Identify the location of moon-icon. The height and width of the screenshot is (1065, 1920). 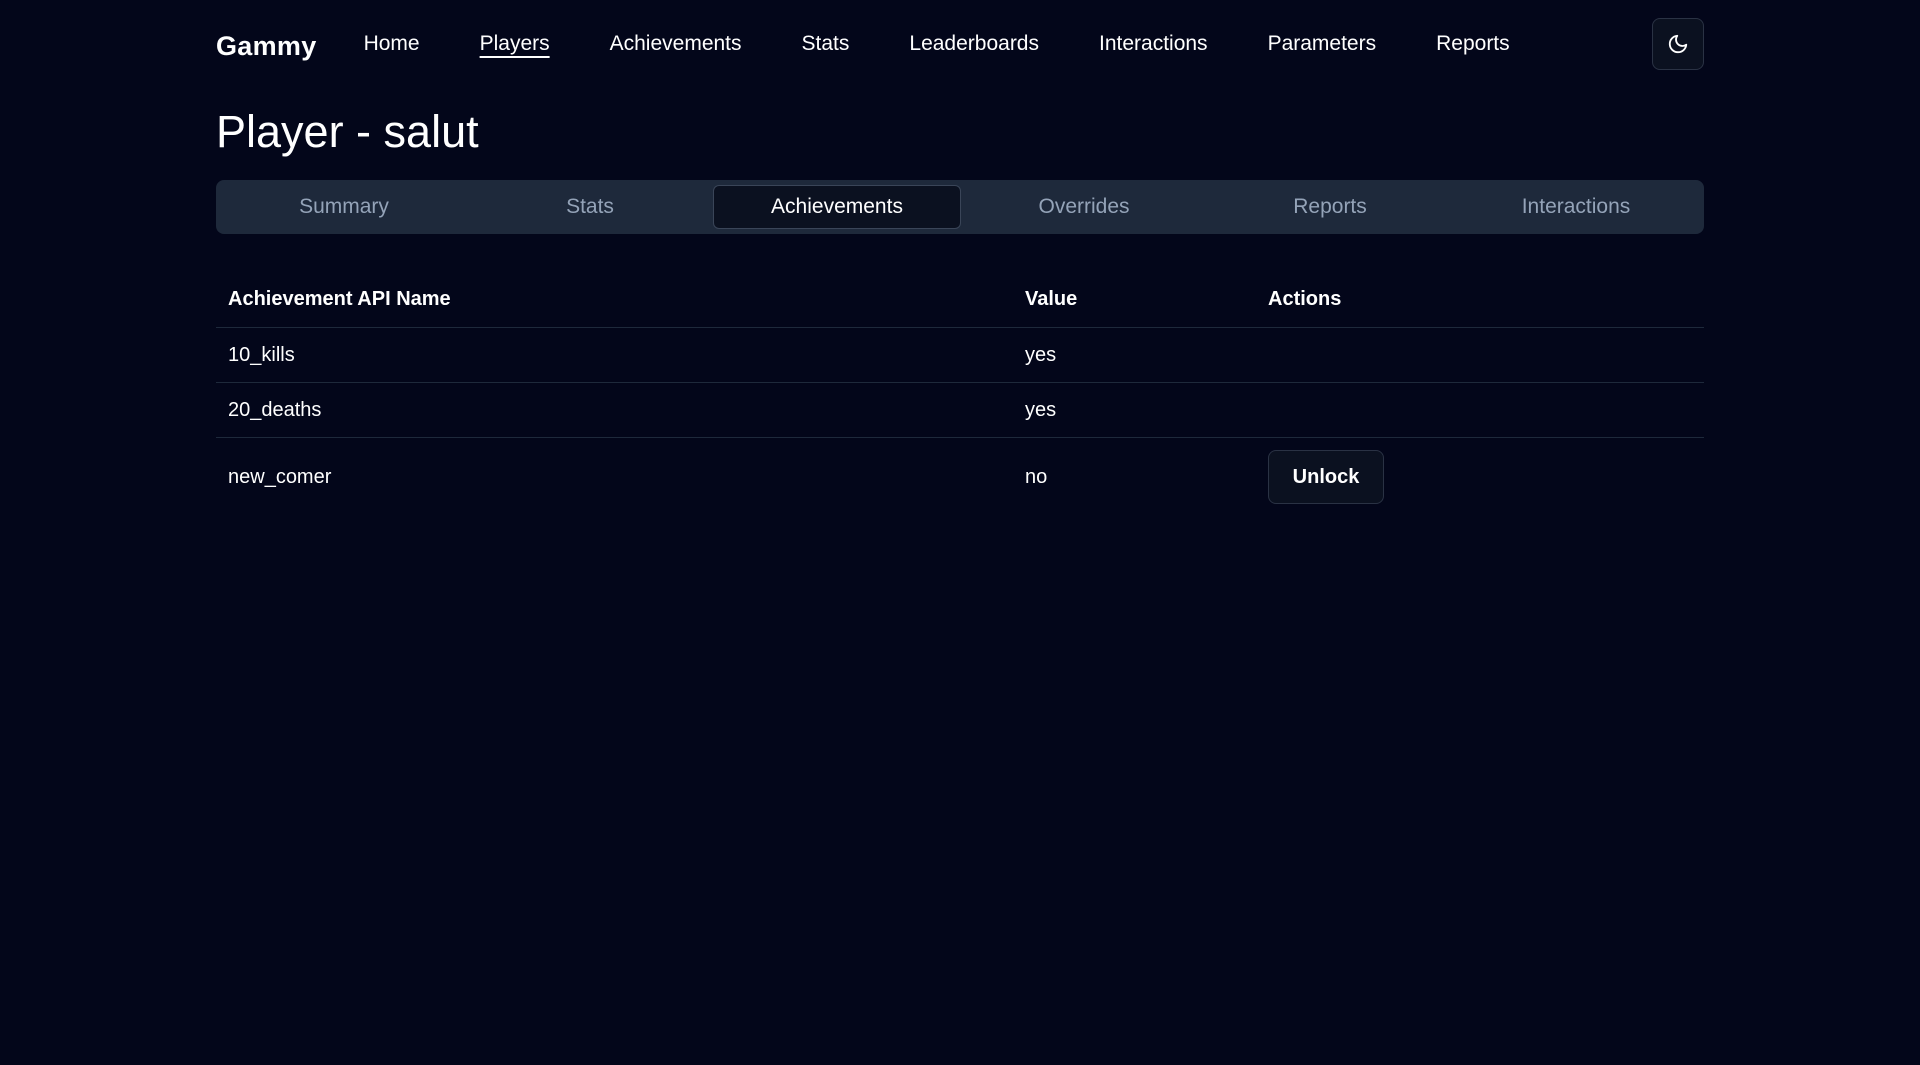
(1678, 44).